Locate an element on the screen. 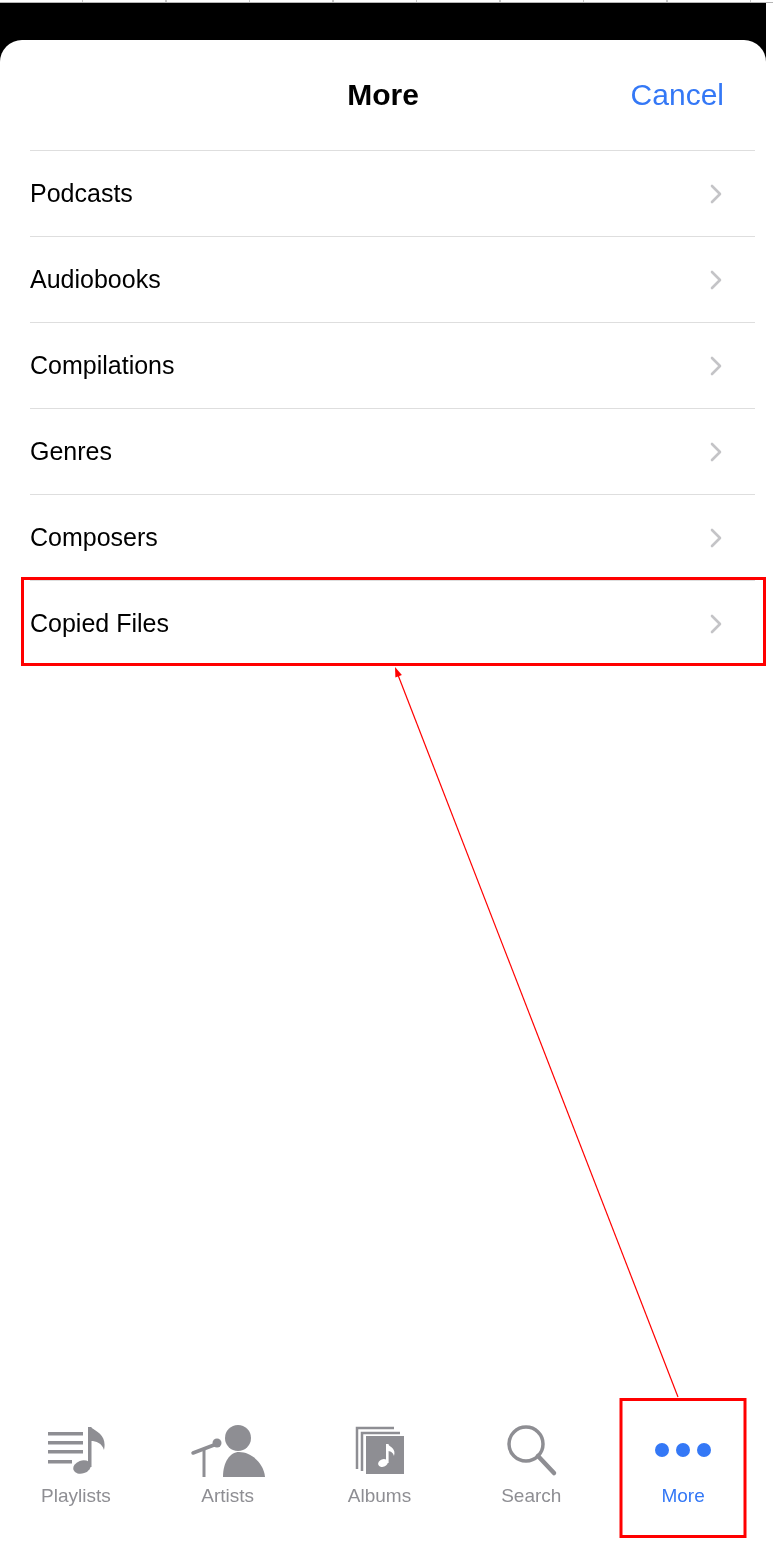 Image resolution: width=773 pixels, height=1555 pixels. more-icon is located at coordinates (683, 1450).